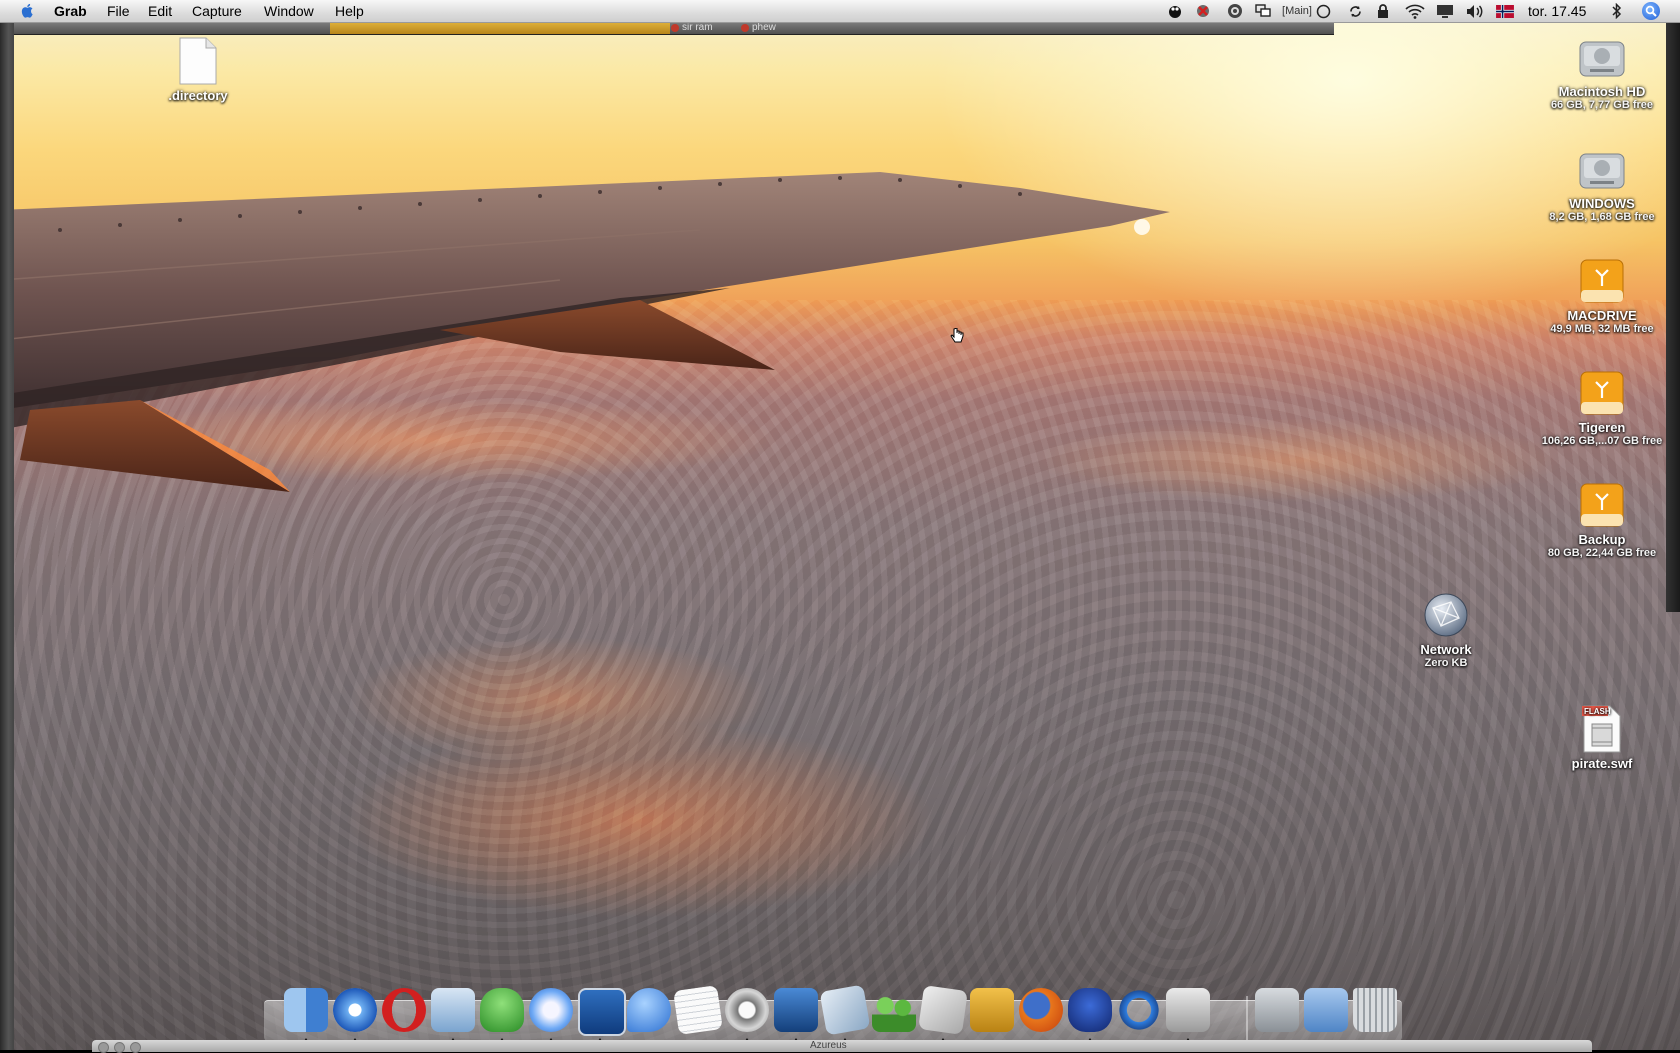  Describe the element at coordinates (1263, 11) in the screenshot. I see `spaces-icon` at that location.